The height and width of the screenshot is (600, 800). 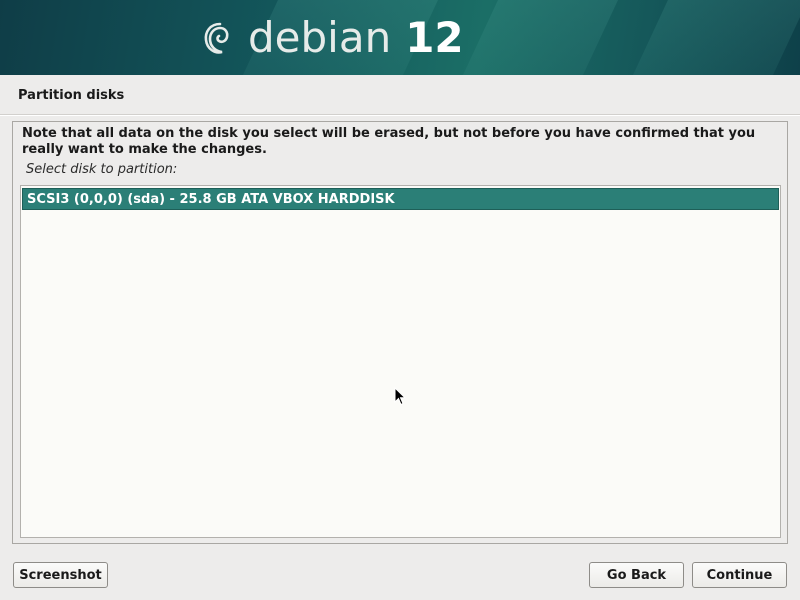 I want to click on page-title: Partition disks, so click(x=71, y=95).